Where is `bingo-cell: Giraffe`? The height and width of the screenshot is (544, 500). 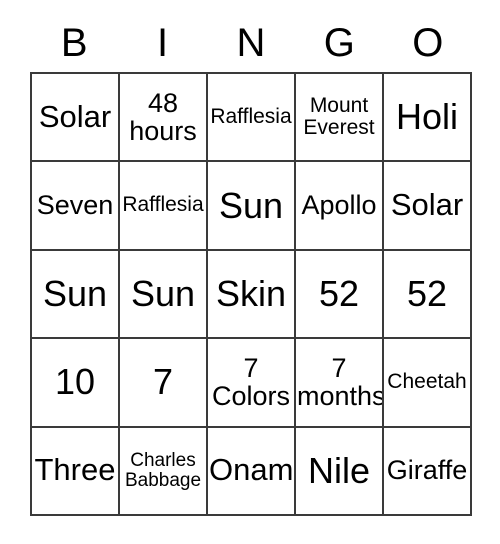 bingo-cell: Giraffe is located at coordinates (428, 471).